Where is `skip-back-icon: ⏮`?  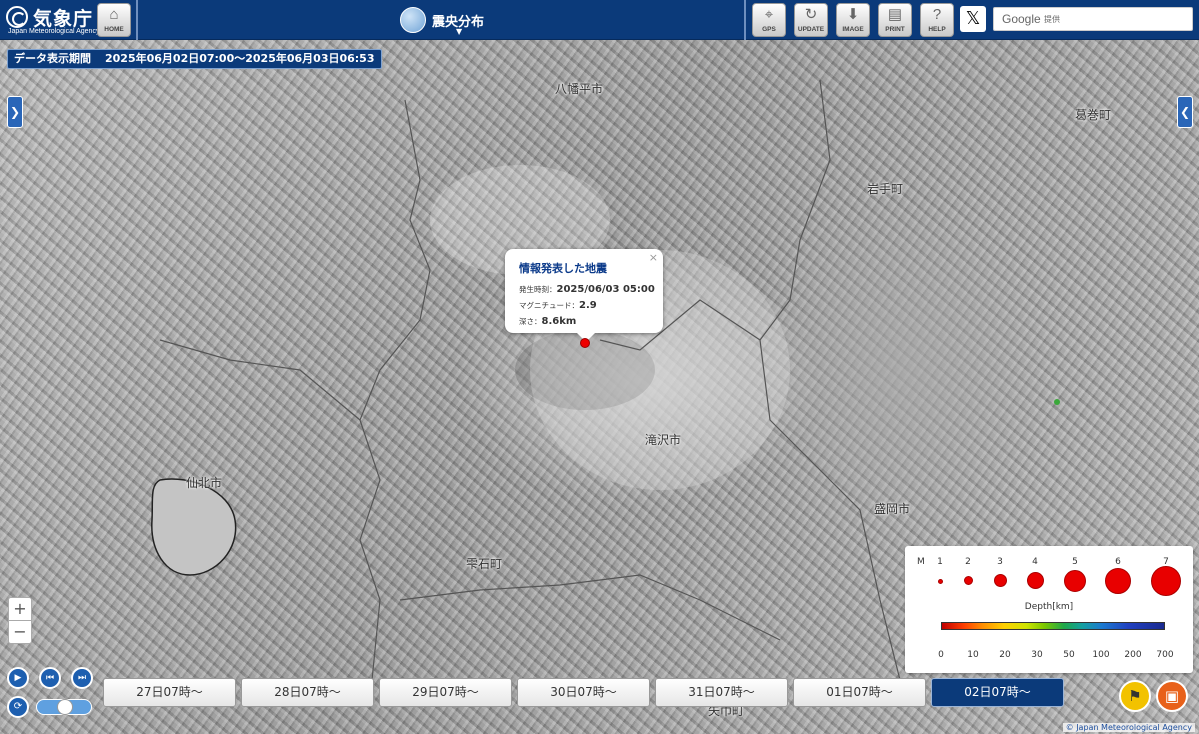 skip-back-icon: ⏮ is located at coordinates (50, 678).